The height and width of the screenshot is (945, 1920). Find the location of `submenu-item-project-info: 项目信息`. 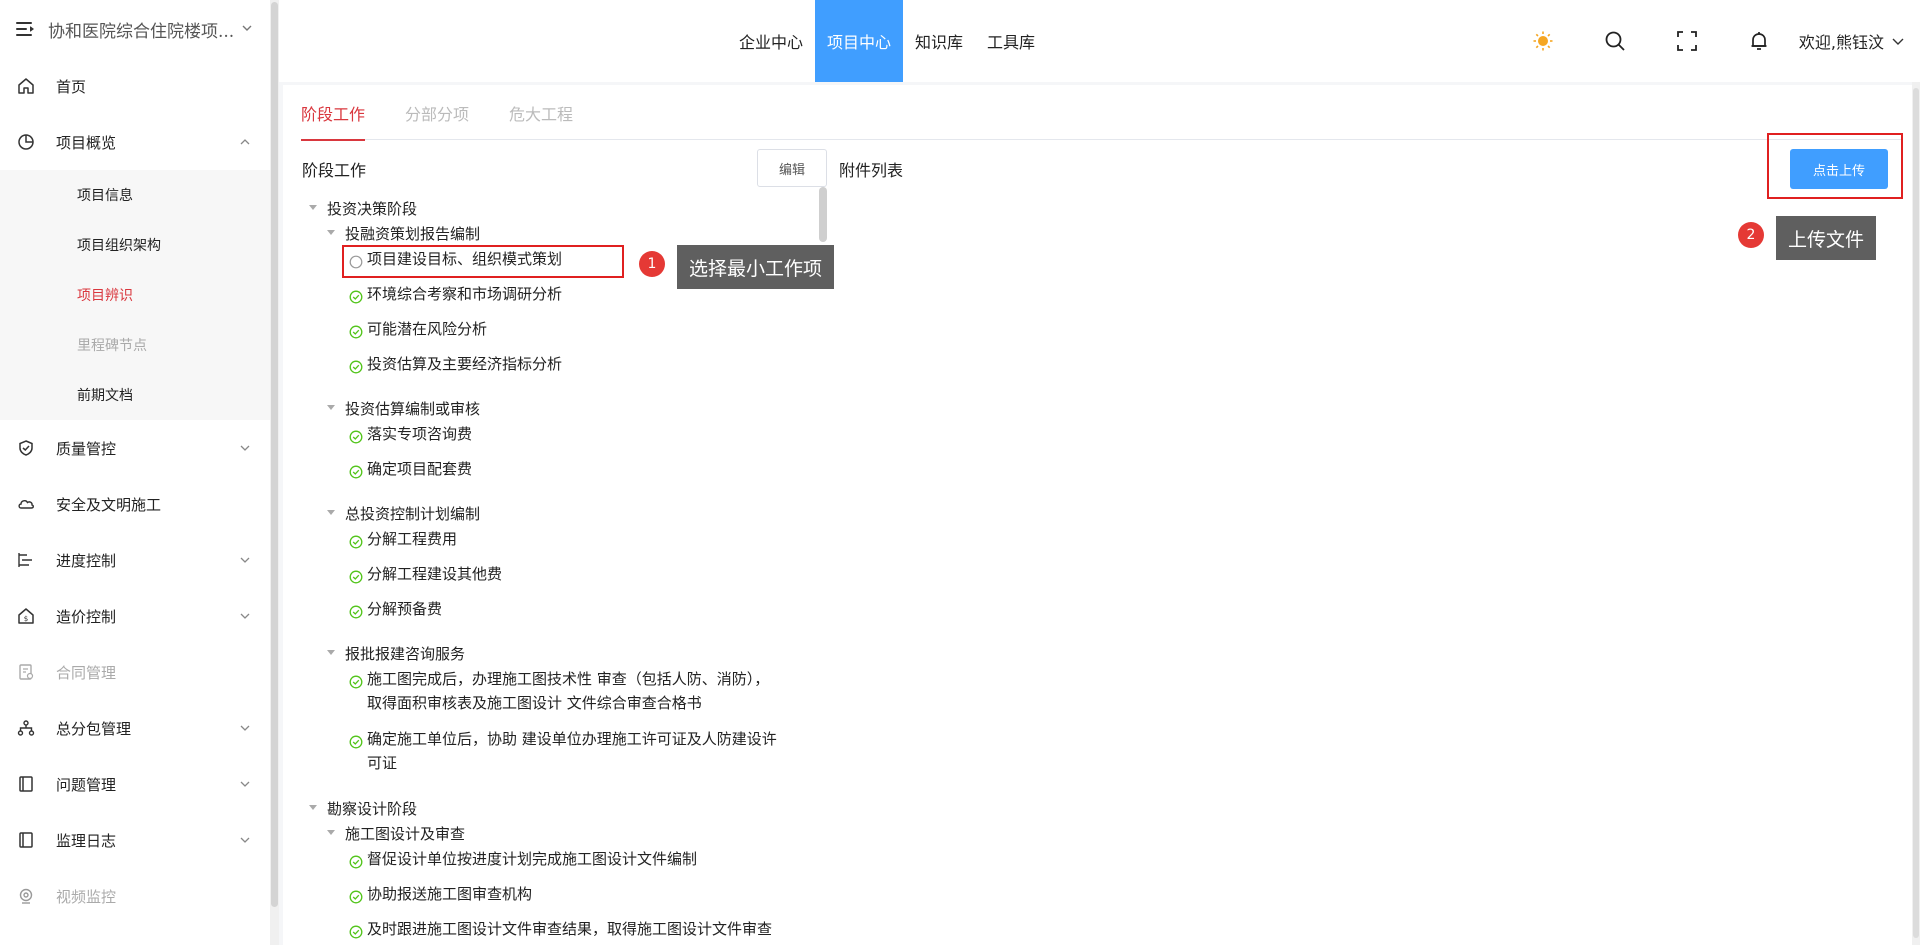

submenu-item-project-info: 项目信息 is located at coordinates (135, 195).